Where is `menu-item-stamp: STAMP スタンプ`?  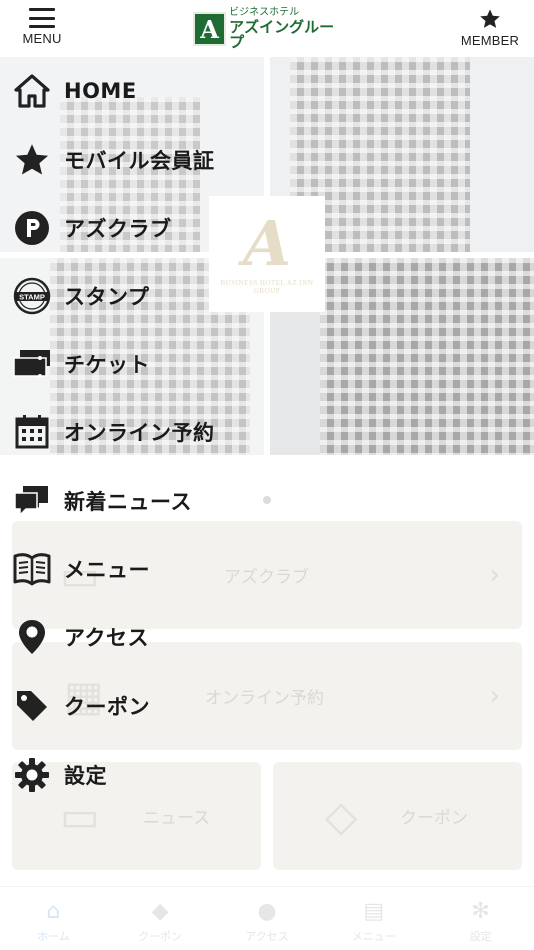
menu-item-stamp: STAMP スタンプ is located at coordinates (80, 296).